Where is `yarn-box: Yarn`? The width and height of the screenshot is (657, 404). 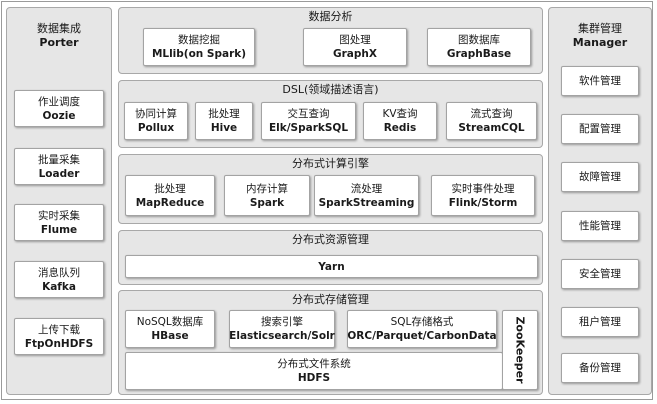 yarn-box: Yarn is located at coordinates (331, 266).